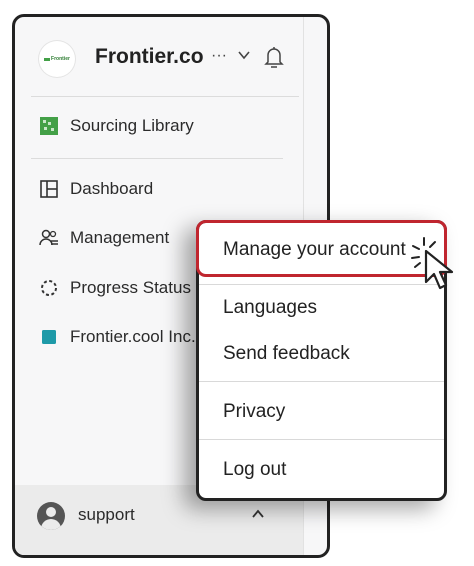 The width and height of the screenshot is (474, 566). Describe the element at coordinates (270, 308) in the screenshot. I see `menu-item-languages: Languages` at that location.